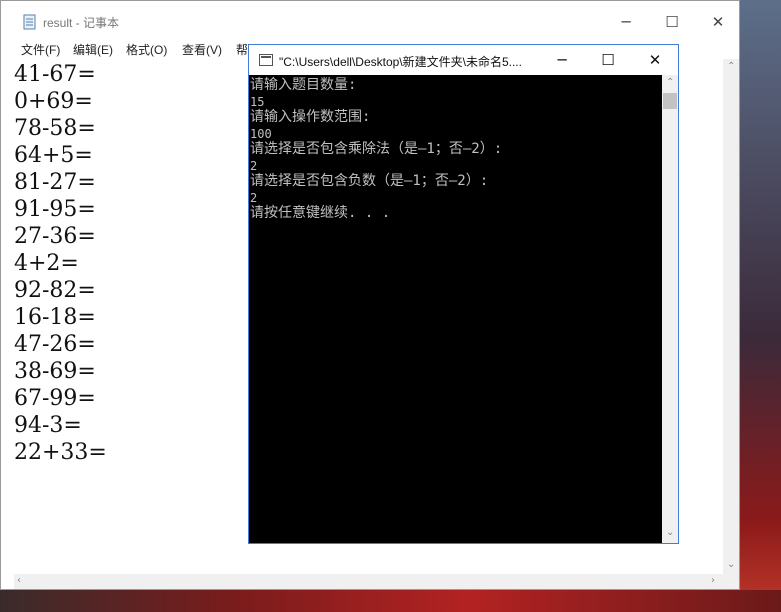 Image resolution: width=781 pixels, height=612 pixels. What do you see at coordinates (55, 182) in the screenshot?
I see `text-line: 81-27=` at bounding box center [55, 182].